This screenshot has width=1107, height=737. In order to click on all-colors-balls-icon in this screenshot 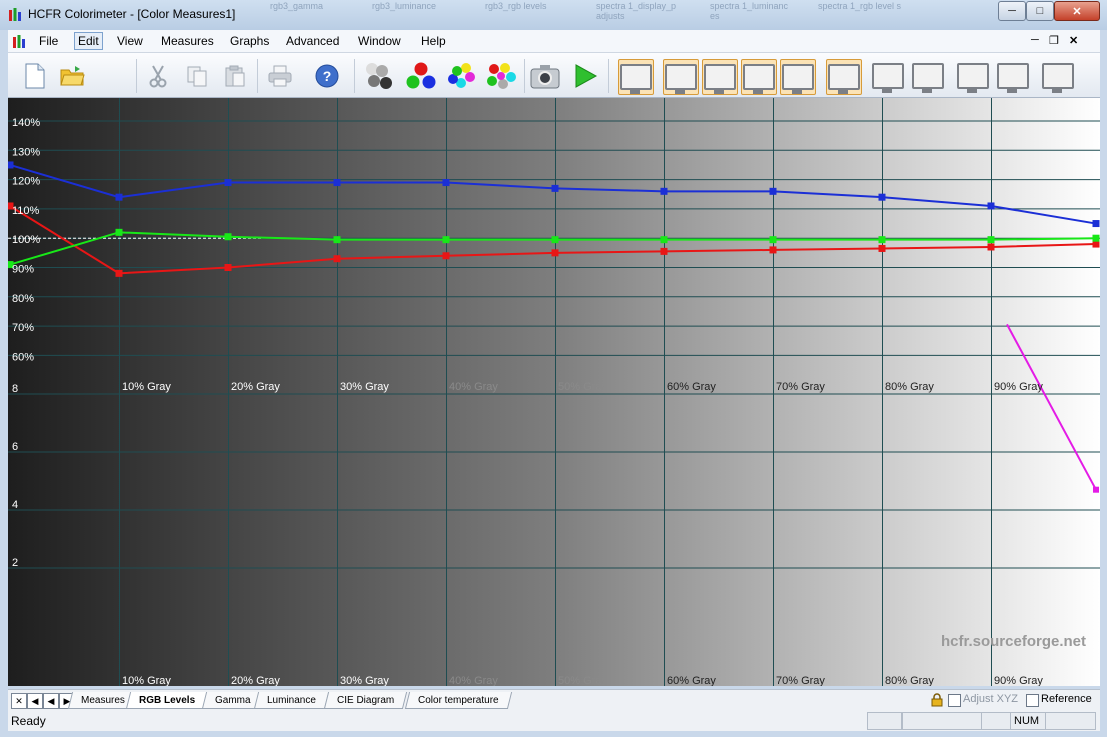, I will do `click(501, 76)`.